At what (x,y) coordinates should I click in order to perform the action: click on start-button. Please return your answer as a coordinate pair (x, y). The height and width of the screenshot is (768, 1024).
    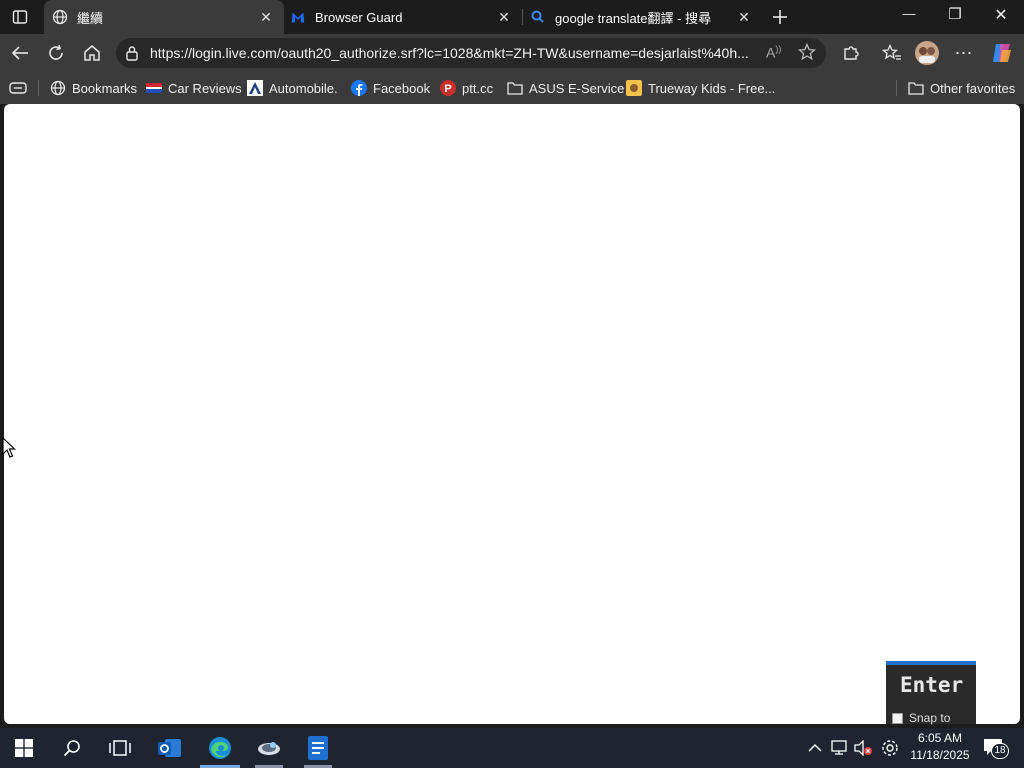
    Looking at the image, I should click on (24, 748).